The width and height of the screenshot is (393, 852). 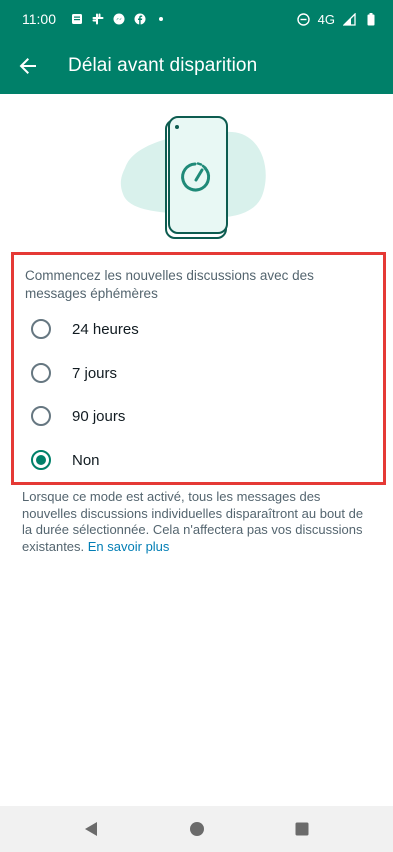 I want to click on dnd-icon, so click(x=303, y=19).